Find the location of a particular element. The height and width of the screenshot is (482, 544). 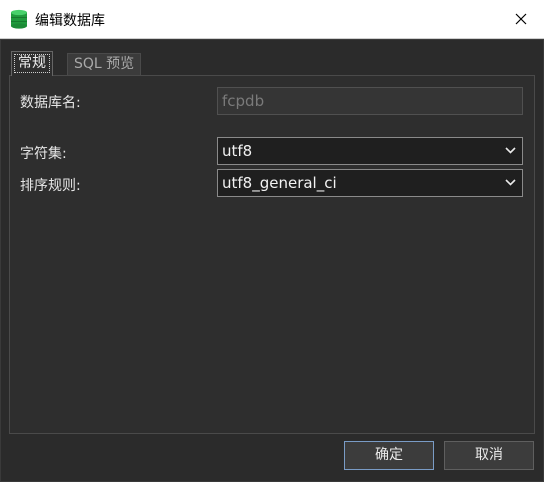

tab-sql-preview-label: SQL 预览 is located at coordinates (104, 64).